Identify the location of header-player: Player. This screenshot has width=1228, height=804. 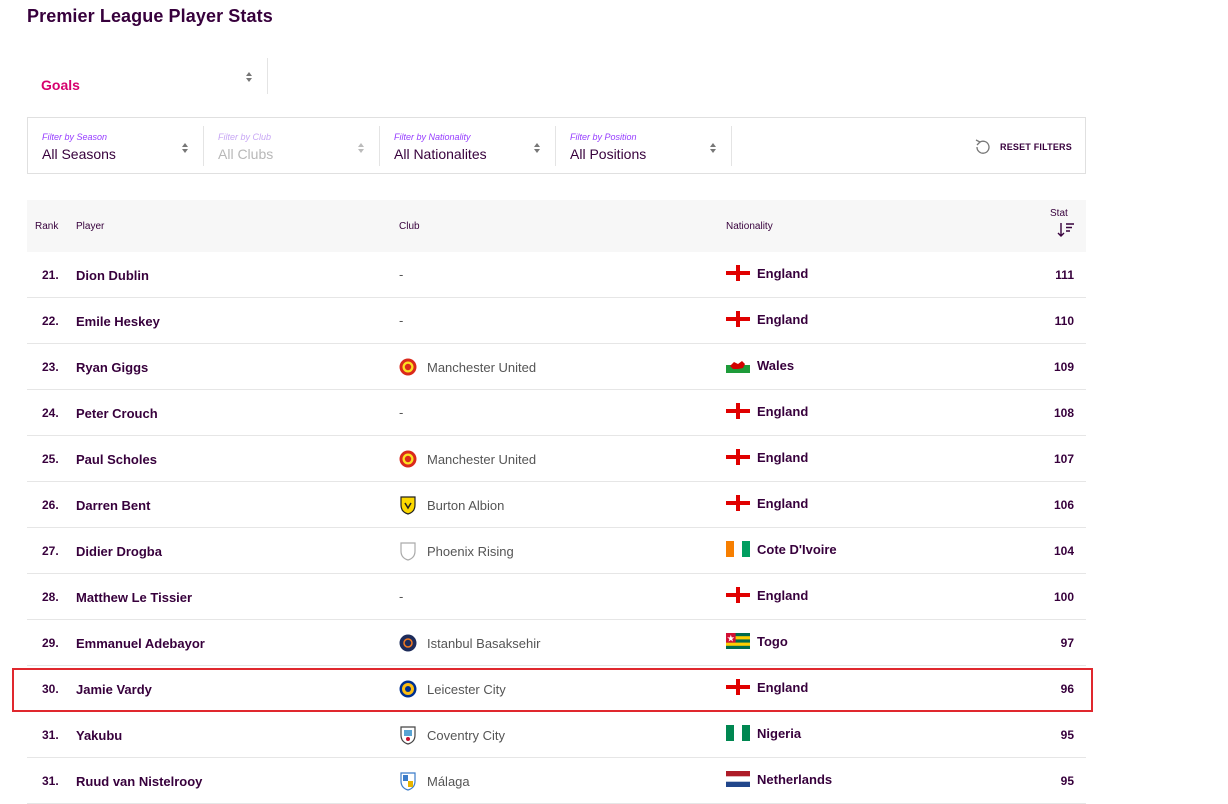
(90, 226).